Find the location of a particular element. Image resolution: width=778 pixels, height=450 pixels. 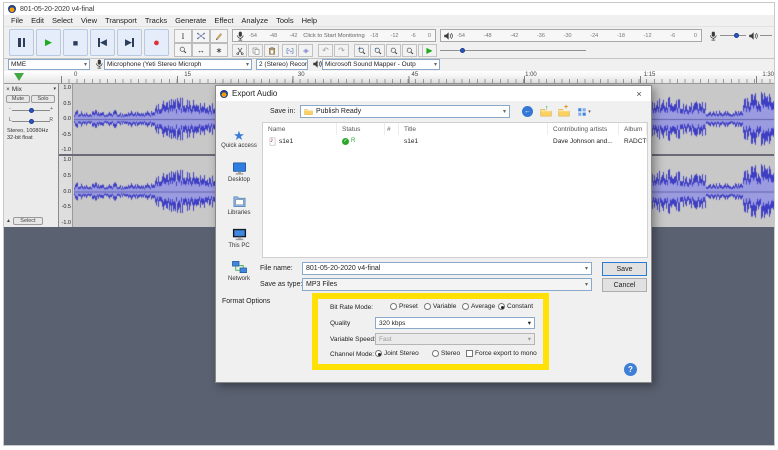

menu-item: Help is located at coordinates (309, 20).